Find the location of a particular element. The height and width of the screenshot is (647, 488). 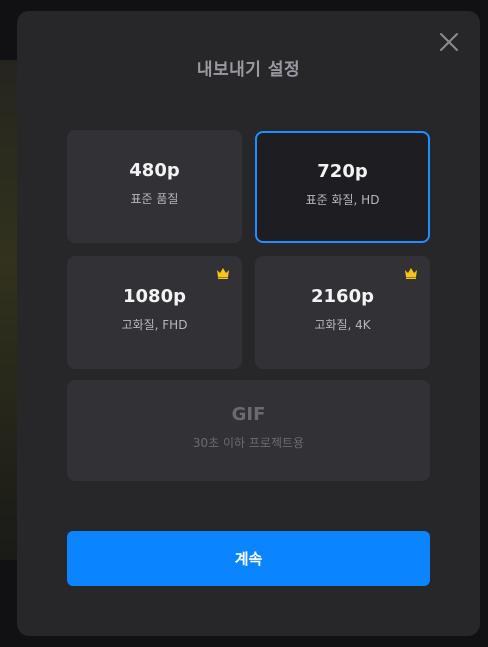

option-description: 고화질, 4K is located at coordinates (342, 325).